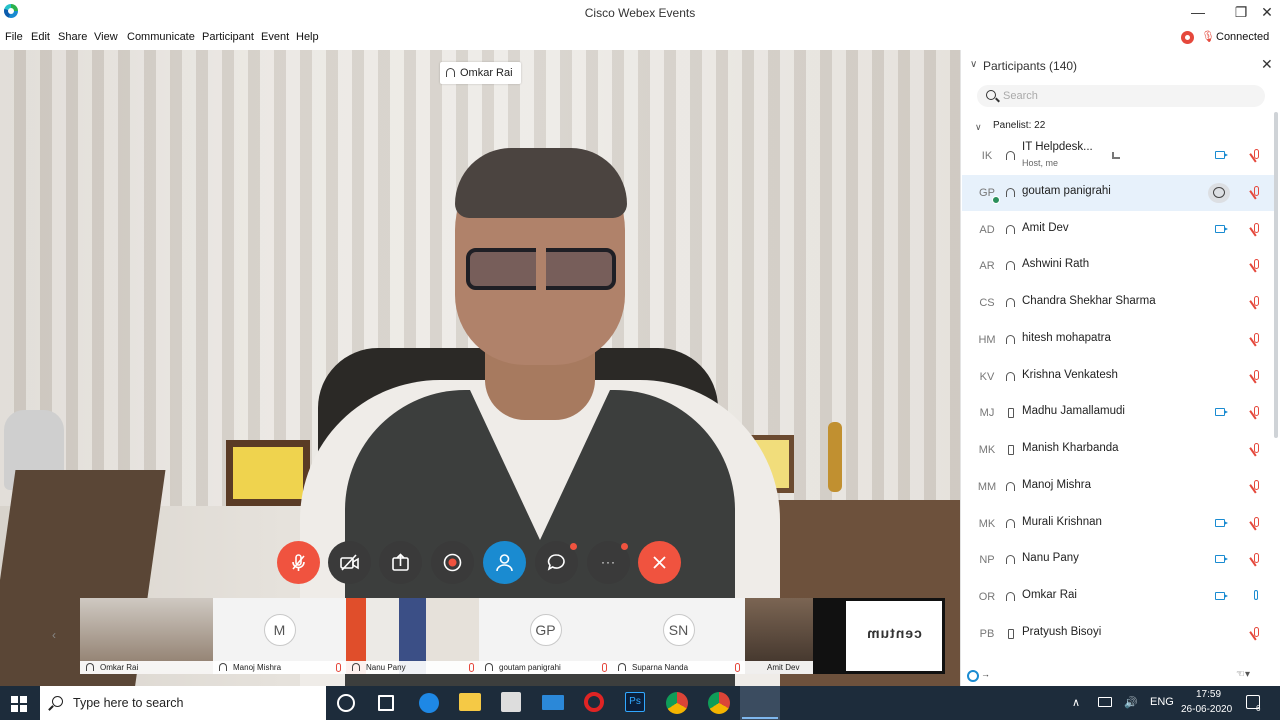  Describe the element at coordinates (1118, 634) in the screenshot. I see `participant-row: PB Pratyush Bisoyi` at that location.